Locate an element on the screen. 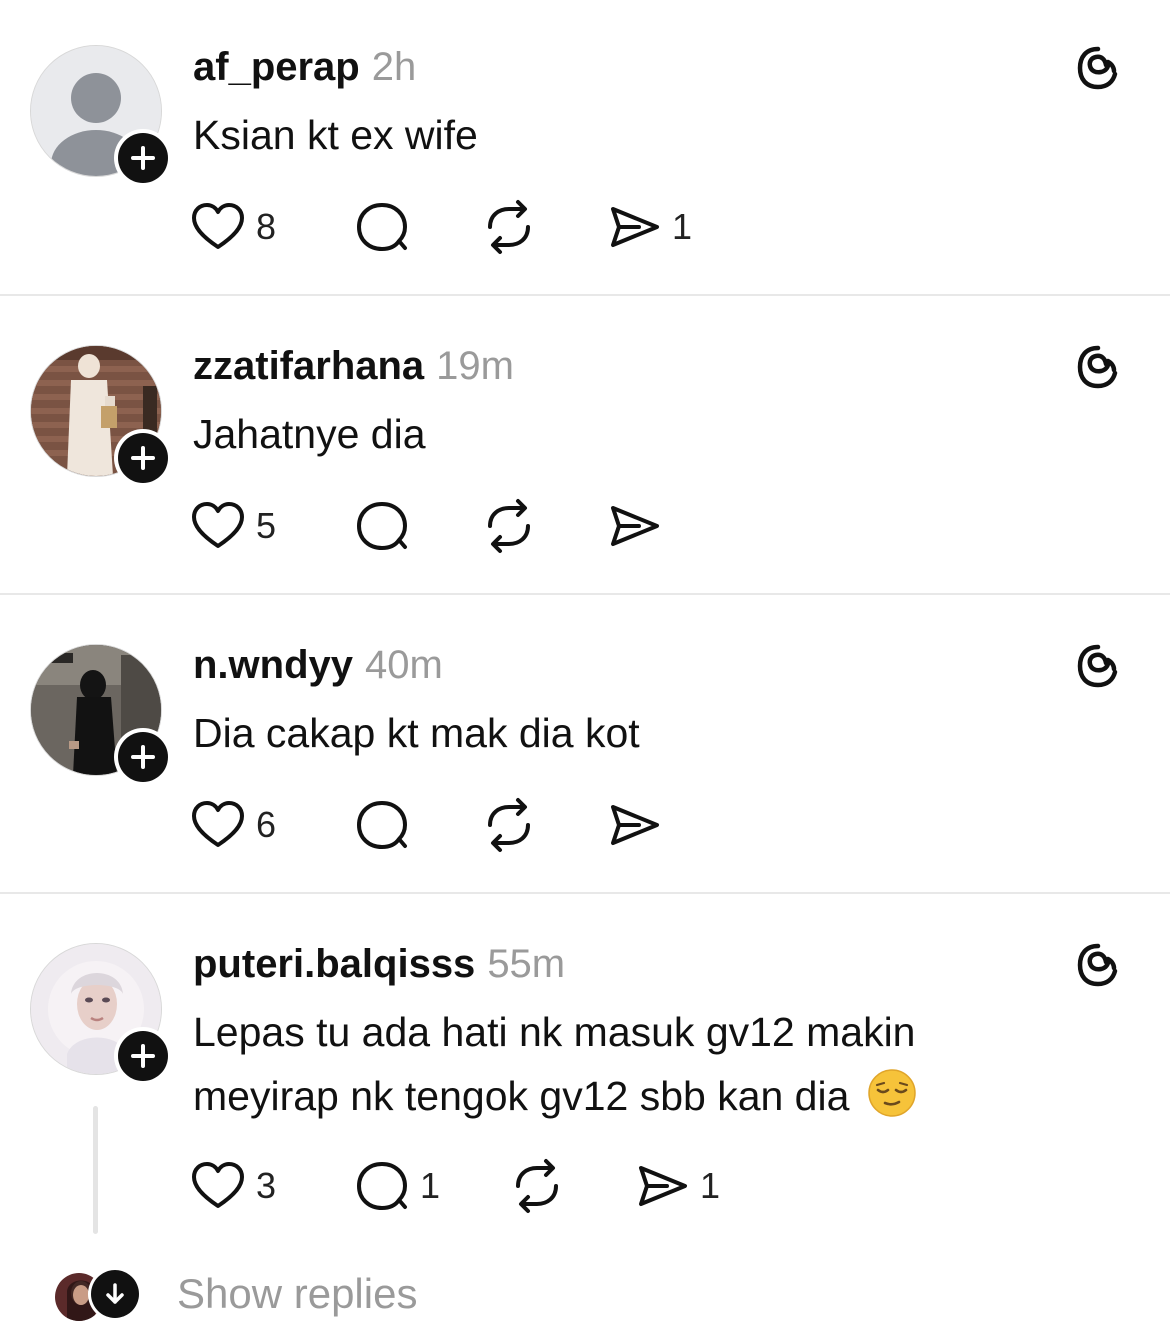 Image resolution: width=1170 pixels, height=1333 pixels. like-count: 6 is located at coordinates (266, 824).